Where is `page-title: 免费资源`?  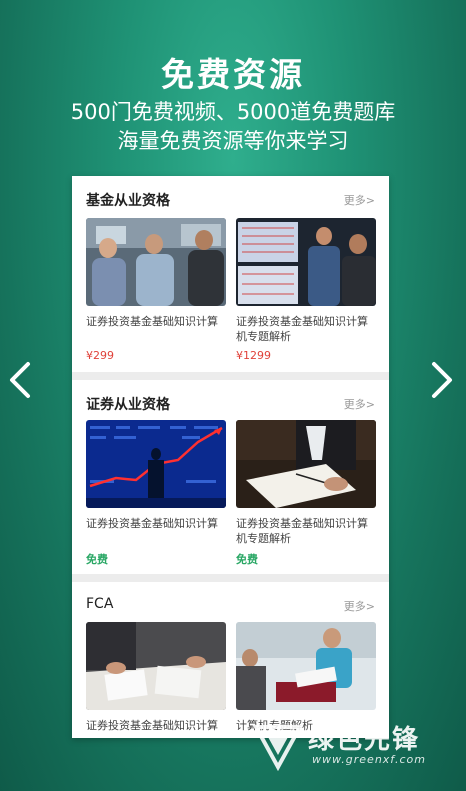
page-title: 免费资源 is located at coordinates (233, 74).